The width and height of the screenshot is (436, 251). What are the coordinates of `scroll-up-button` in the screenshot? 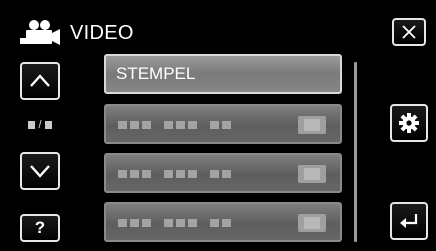 It's located at (40, 81).